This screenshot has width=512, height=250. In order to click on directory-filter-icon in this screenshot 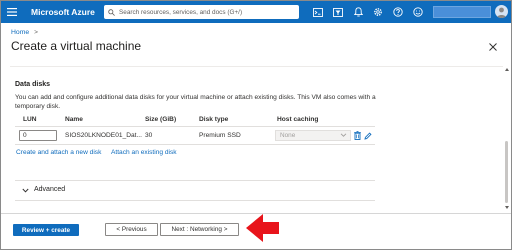, I will do `click(338, 12)`.